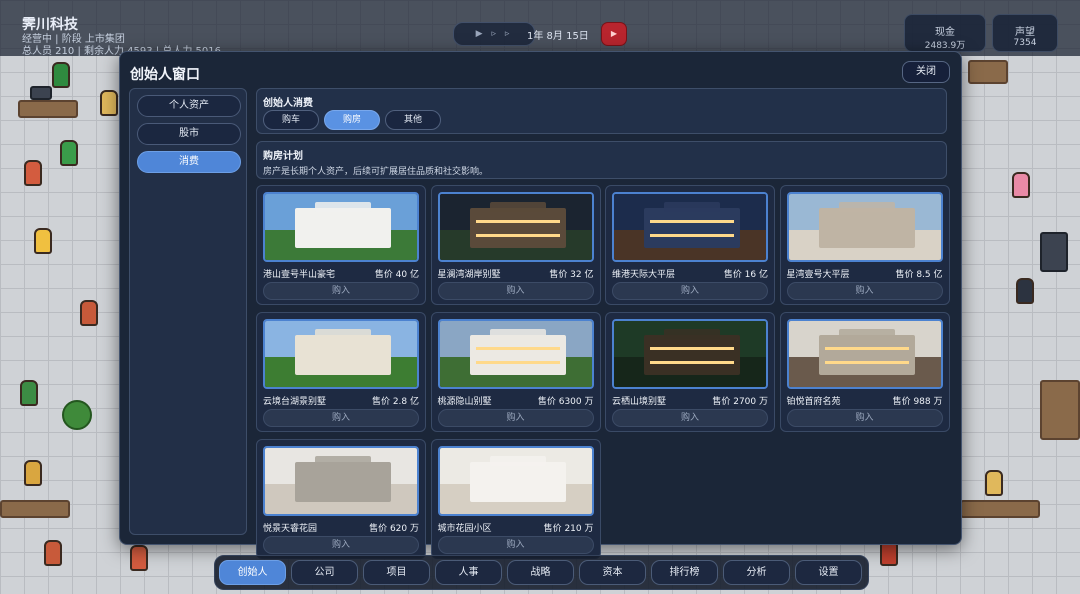 This screenshot has width=1080, height=594. I want to click on property-name: 桃源隐山别墅, so click(464, 402).